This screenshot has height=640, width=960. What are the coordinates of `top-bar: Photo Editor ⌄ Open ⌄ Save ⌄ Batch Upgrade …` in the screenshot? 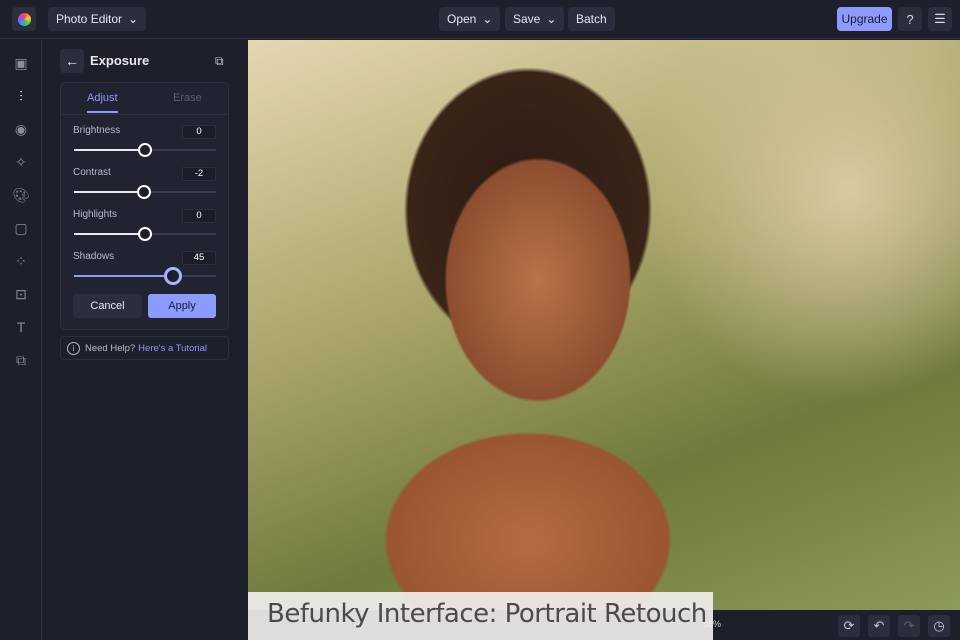 It's located at (480, 19).